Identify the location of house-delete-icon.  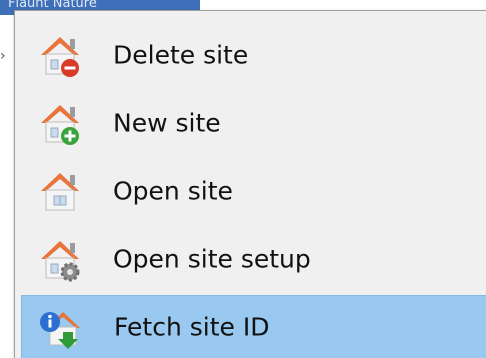
(60, 56).